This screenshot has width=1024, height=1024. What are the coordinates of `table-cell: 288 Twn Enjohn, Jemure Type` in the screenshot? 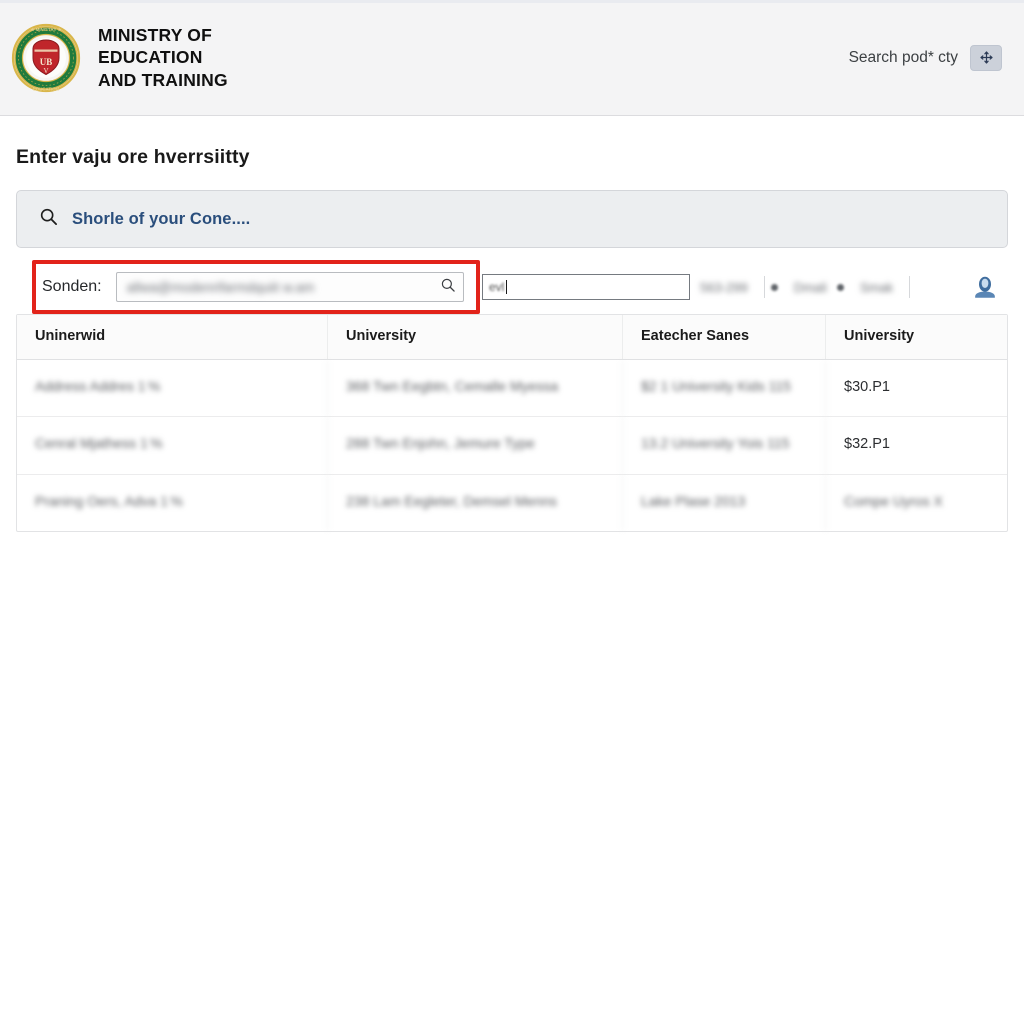 It's located at (475, 445).